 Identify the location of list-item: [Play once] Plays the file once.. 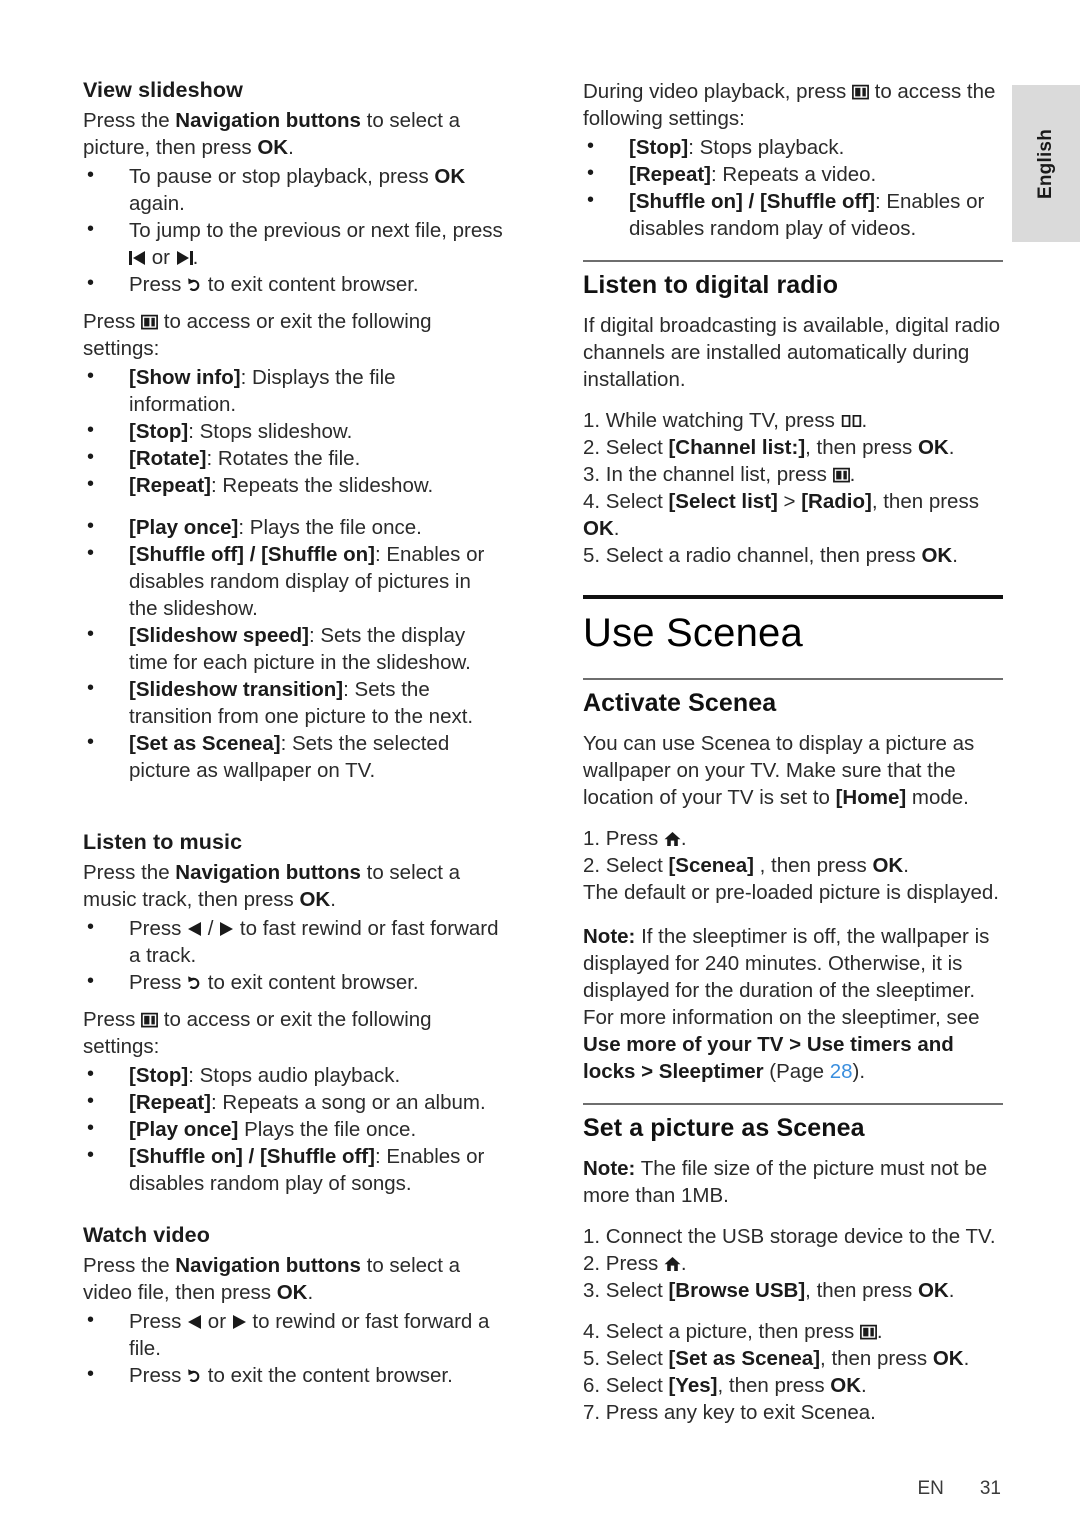
(293, 1129).